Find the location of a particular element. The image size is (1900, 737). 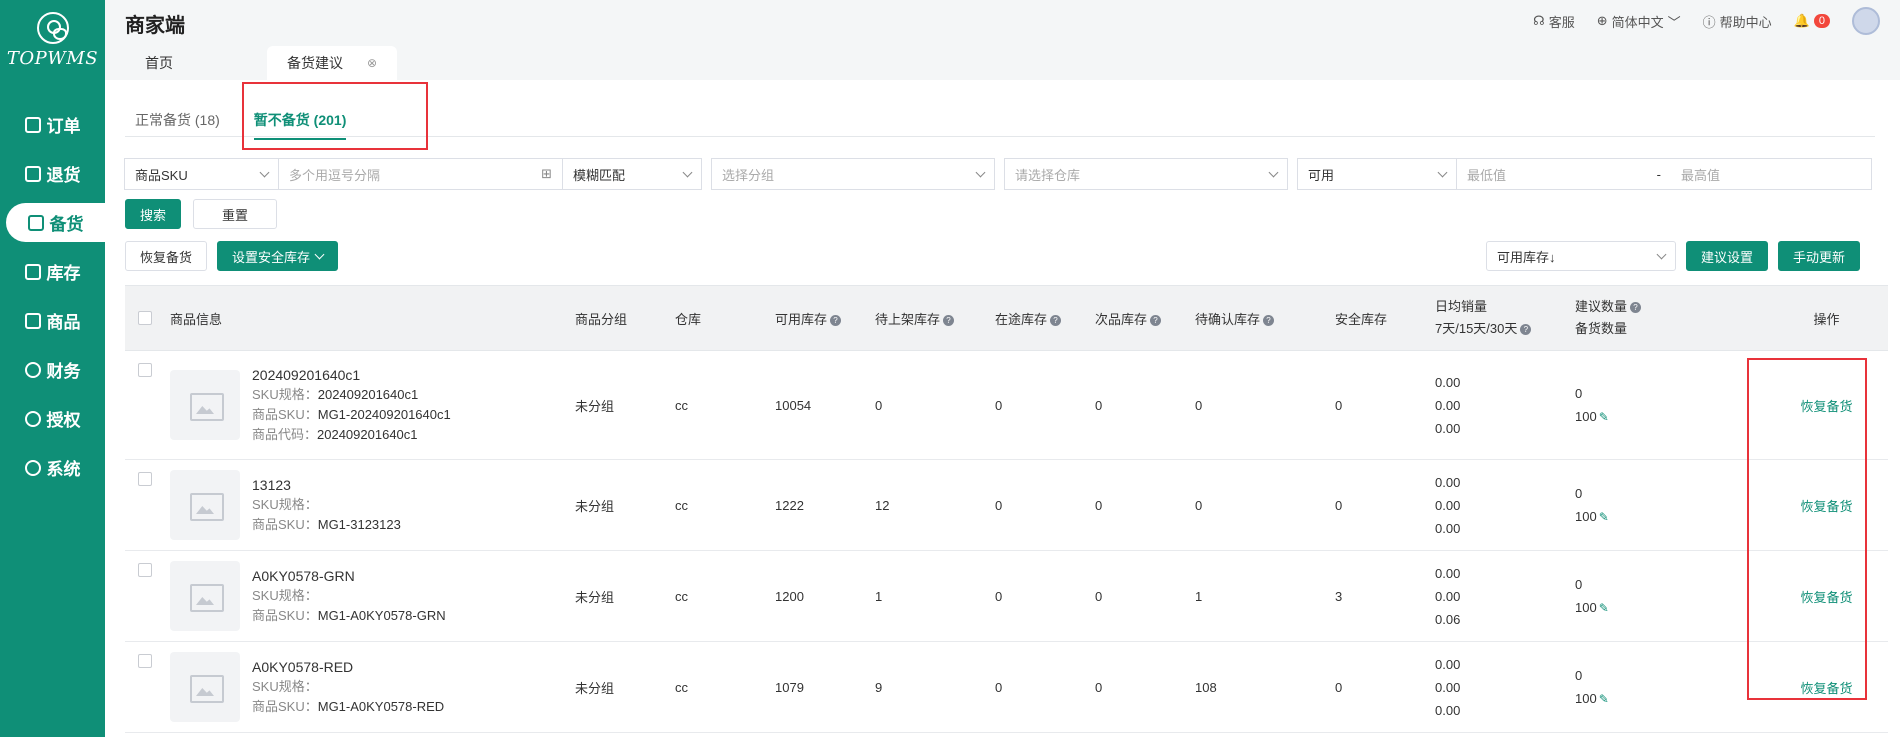

sku-input: 多个用逗号分隔 ⊞ is located at coordinates (420, 174).